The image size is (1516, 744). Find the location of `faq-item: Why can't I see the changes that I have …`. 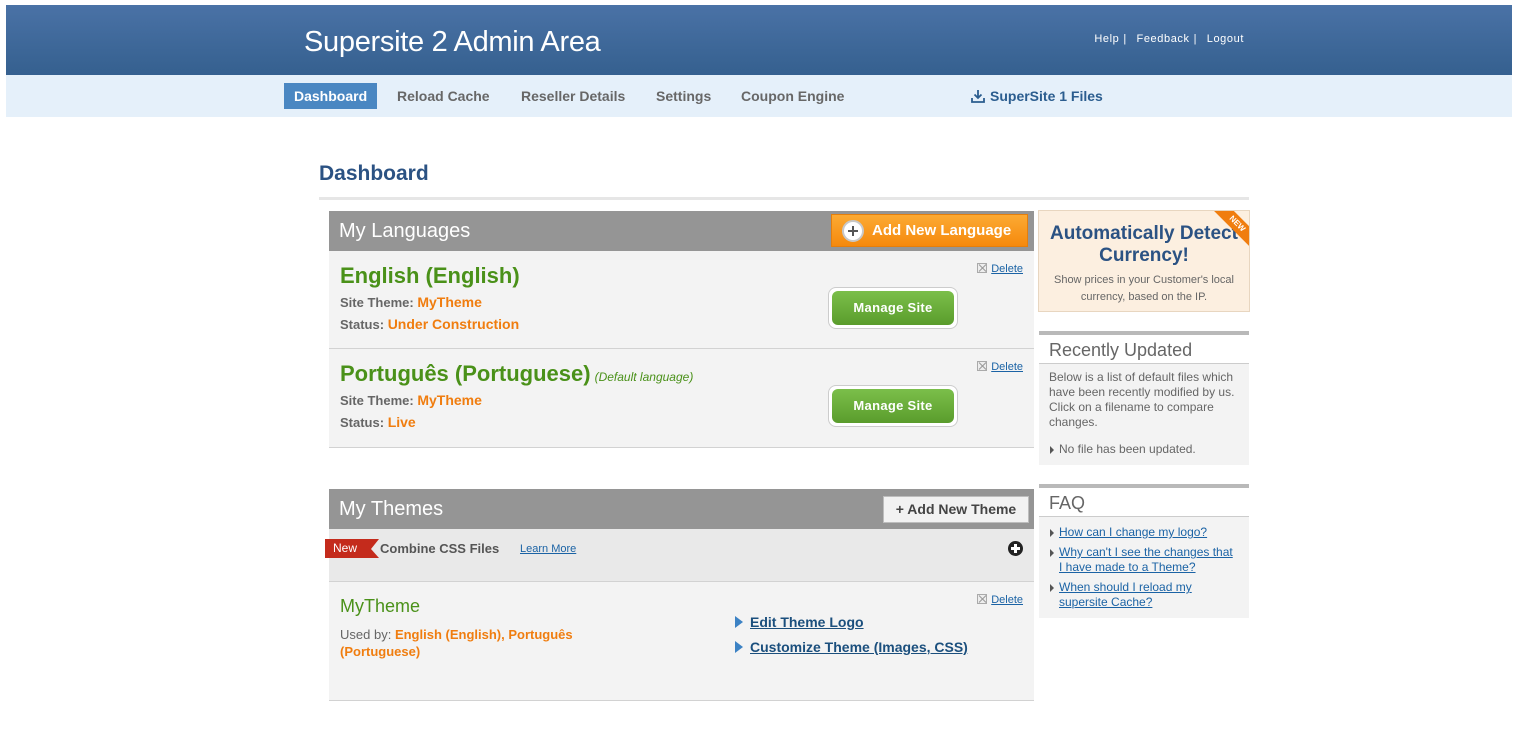

faq-item: Why can't I see the changes that I have … is located at coordinates (1144, 560).